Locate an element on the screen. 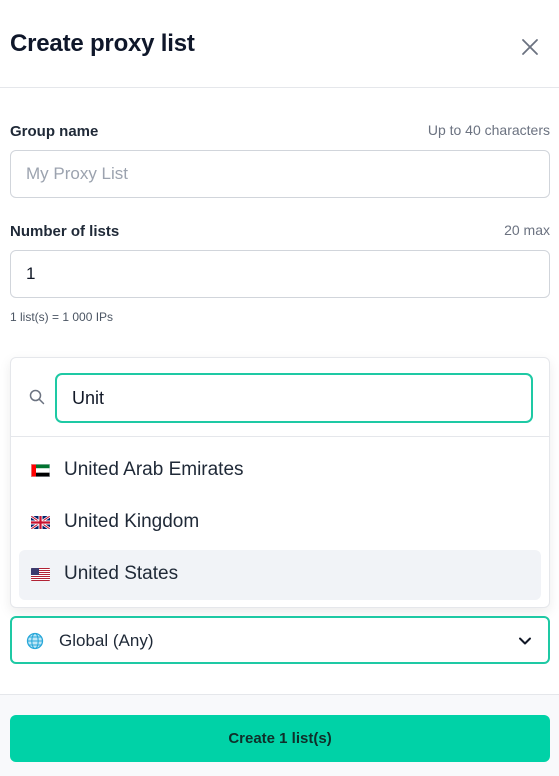 The width and height of the screenshot is (559, 776). ip-count-note: 1 list(s) = 1 000 IPs is located at coordinates (62, 317).